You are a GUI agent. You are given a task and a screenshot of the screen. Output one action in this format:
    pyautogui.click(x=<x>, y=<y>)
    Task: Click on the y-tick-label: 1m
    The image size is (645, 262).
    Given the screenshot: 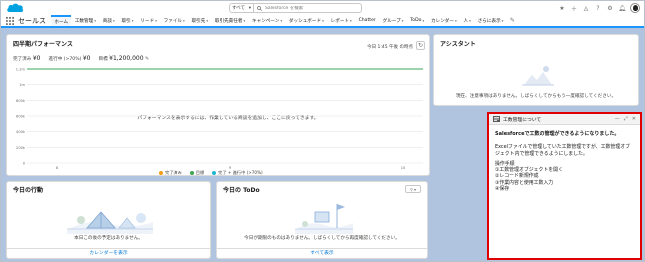 What is the action you would take?
    pyautogui.click(x=22, y=85)
    